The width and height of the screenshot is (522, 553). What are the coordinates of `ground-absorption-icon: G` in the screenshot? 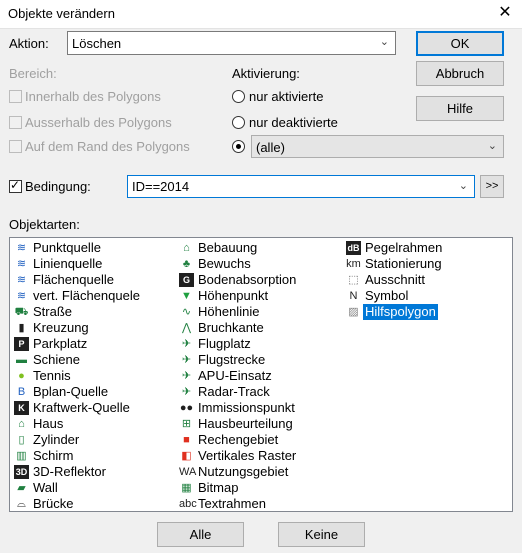 It's located at (186, 280).